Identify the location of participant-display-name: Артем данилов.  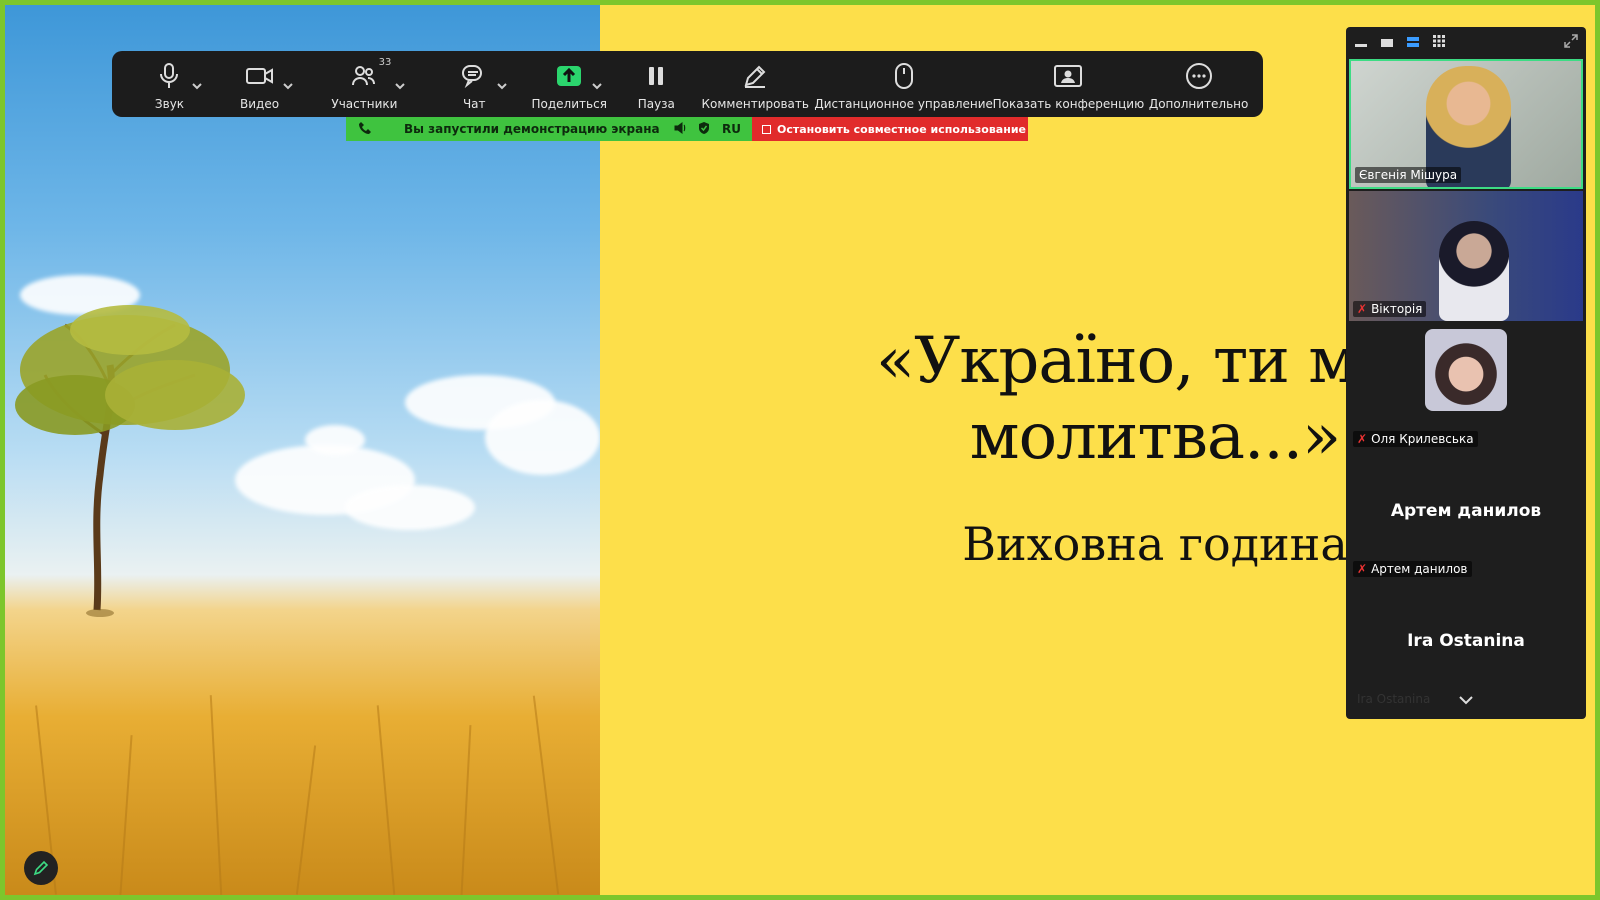
(1466, 511).